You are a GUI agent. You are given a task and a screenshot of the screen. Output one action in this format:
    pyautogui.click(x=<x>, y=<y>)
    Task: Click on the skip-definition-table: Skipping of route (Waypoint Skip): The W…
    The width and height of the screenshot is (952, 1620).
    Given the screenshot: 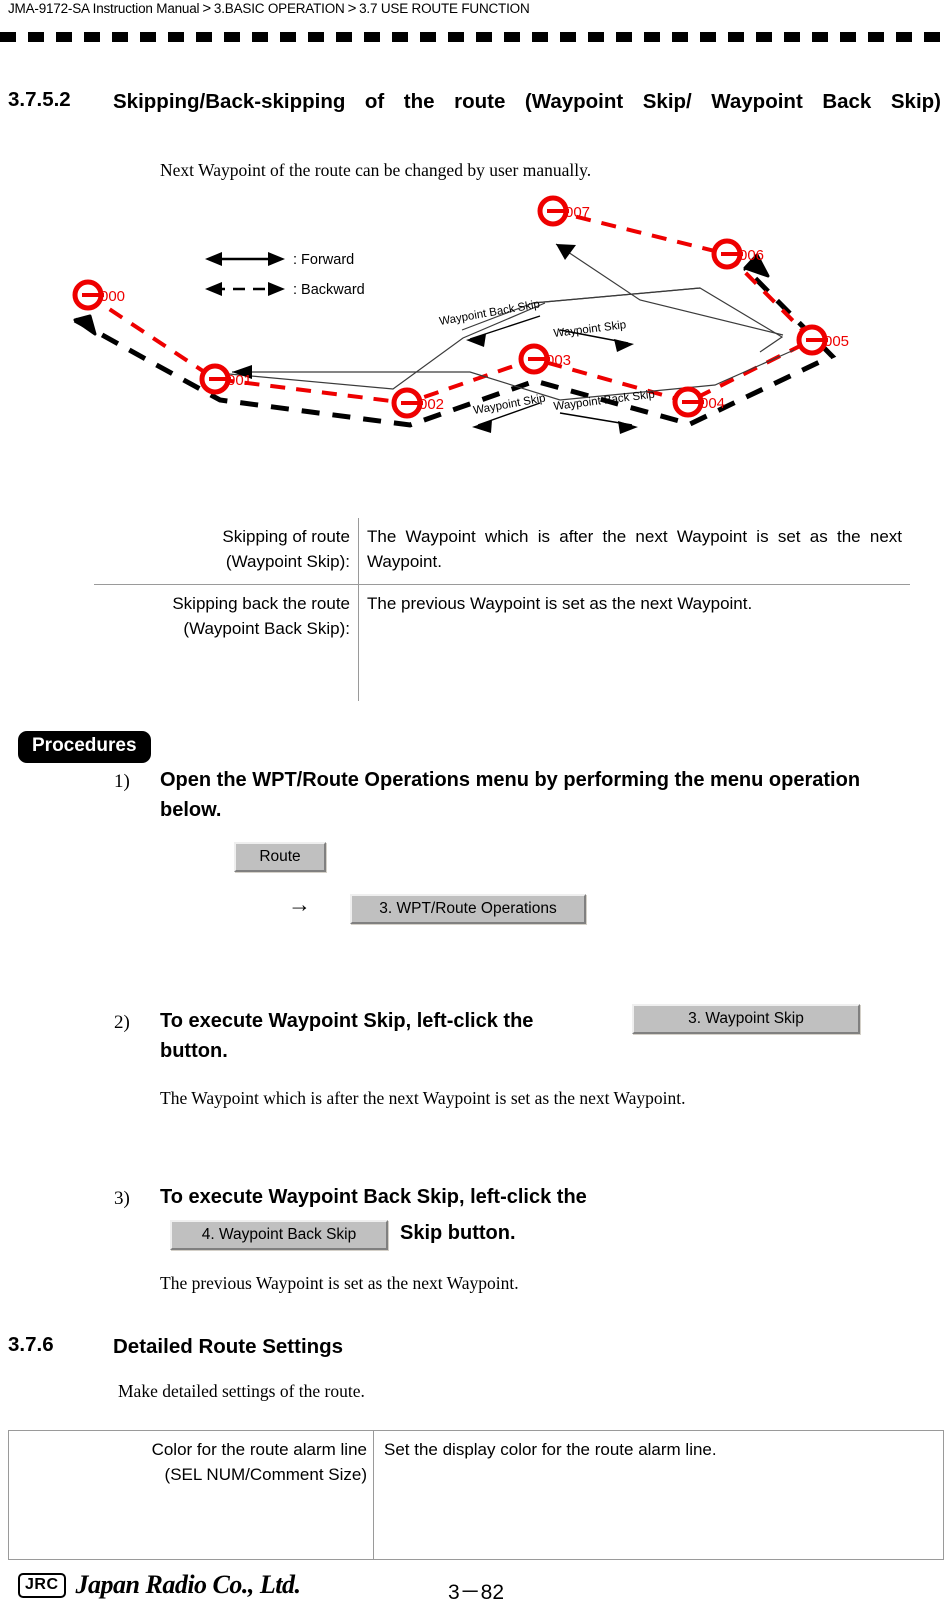 What is the action you would take?
    pyautogui.click(x=502, y=609)
    